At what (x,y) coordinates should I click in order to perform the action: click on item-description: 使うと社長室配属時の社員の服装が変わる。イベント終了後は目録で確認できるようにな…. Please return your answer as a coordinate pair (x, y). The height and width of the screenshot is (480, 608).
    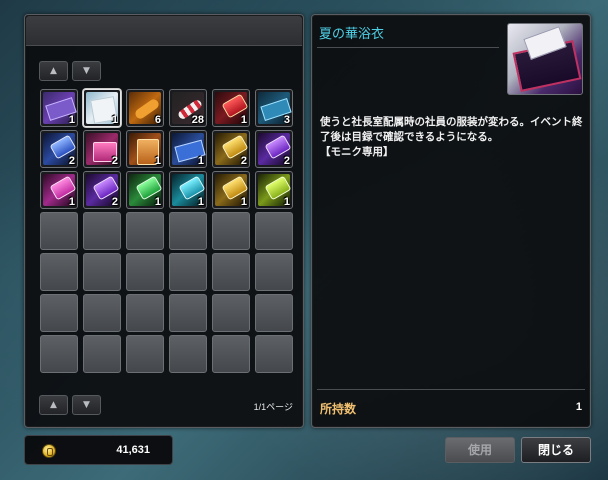
    Looking at the image, I should click on (451, 137).